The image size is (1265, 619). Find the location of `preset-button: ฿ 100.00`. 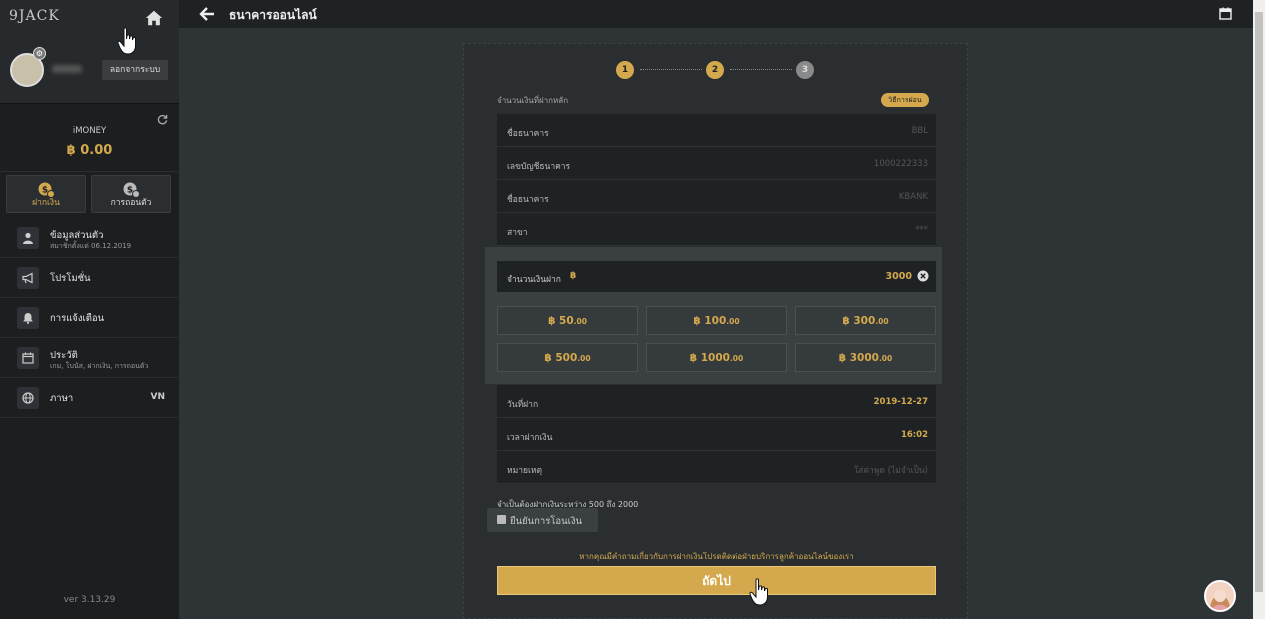

preset-button: ฿ 100.00 is located at coordinates (716, 320).